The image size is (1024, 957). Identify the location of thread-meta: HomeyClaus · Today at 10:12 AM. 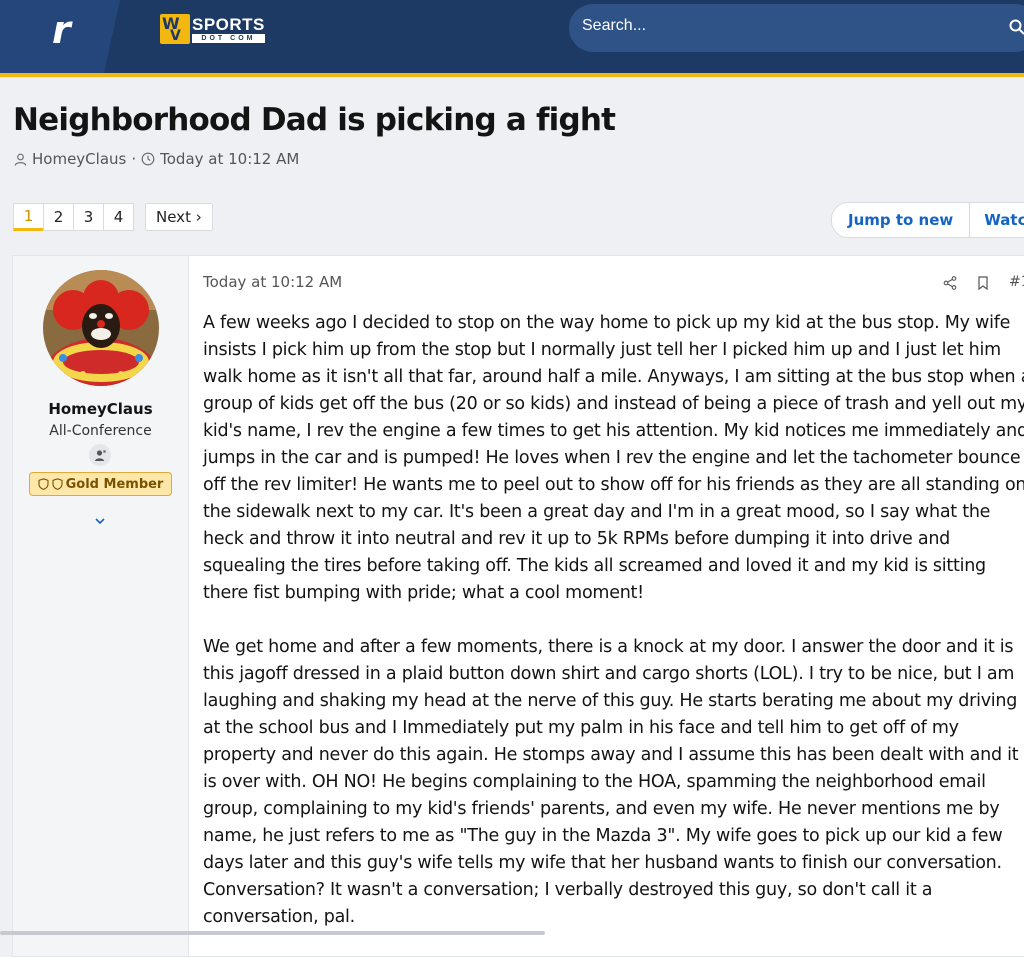
(156, 159).